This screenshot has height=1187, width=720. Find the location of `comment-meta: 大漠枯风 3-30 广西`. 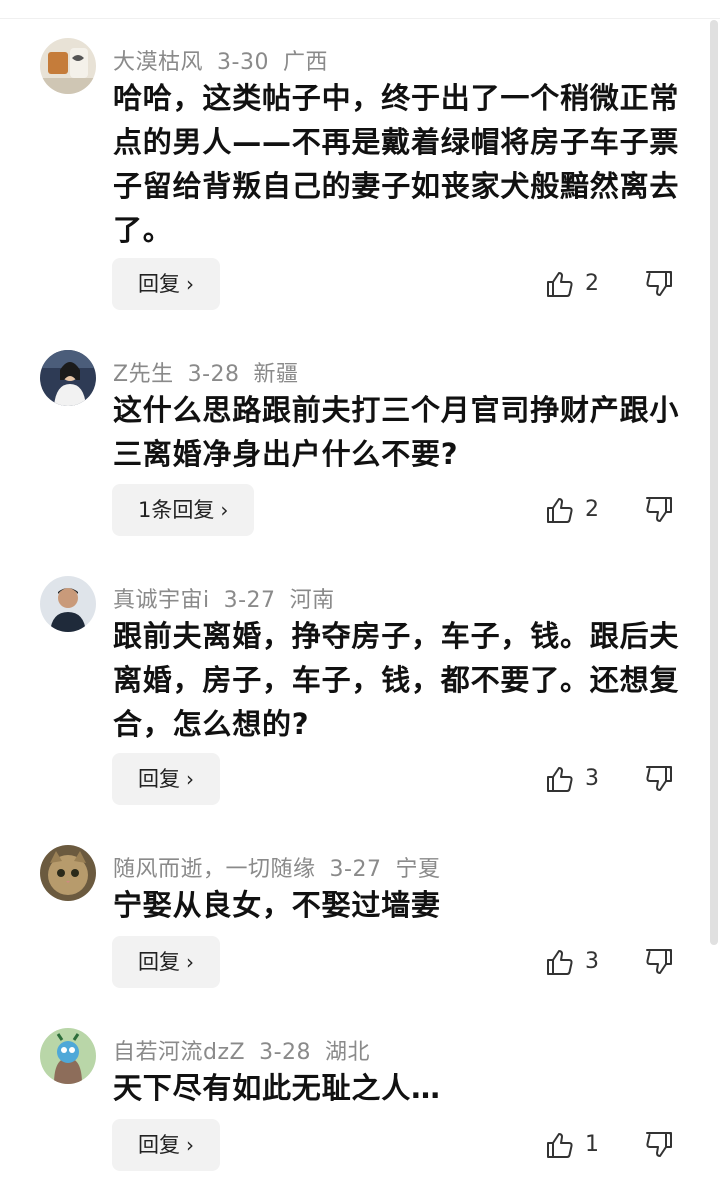

comment-meta: 大漠枯风 3-30 广西 is located at coordinates (227, 60).